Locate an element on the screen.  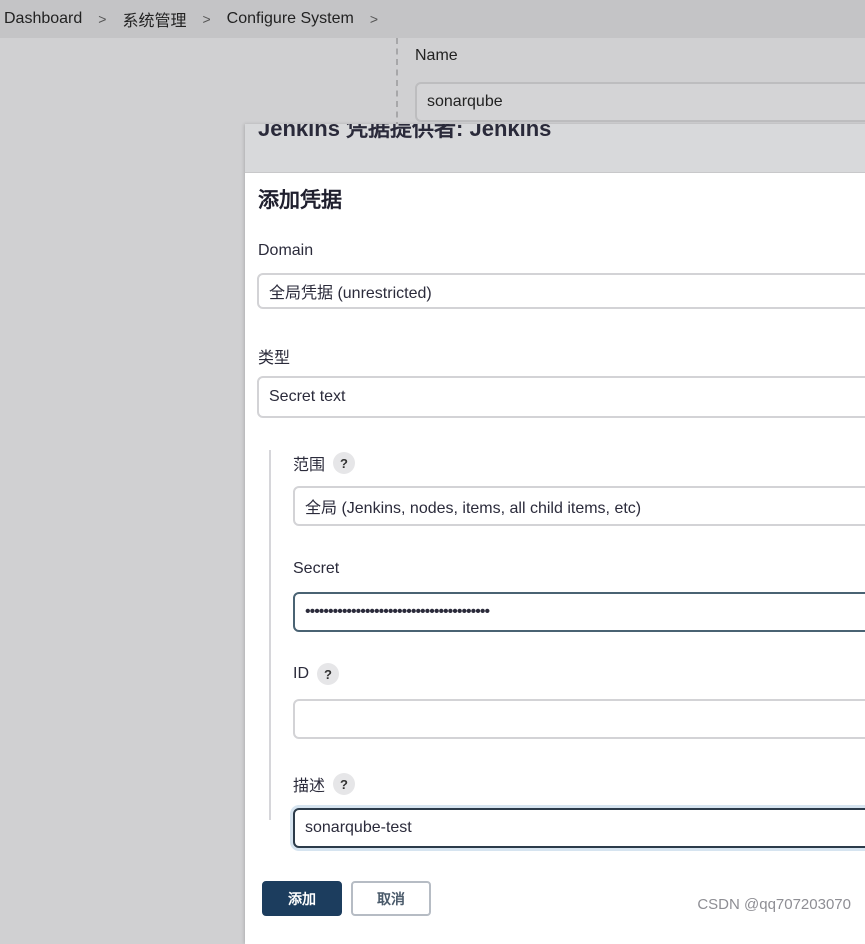
secret-input: •••••••••••••••••••••••••••••••••••••••• is located at coordinates (579, 612).